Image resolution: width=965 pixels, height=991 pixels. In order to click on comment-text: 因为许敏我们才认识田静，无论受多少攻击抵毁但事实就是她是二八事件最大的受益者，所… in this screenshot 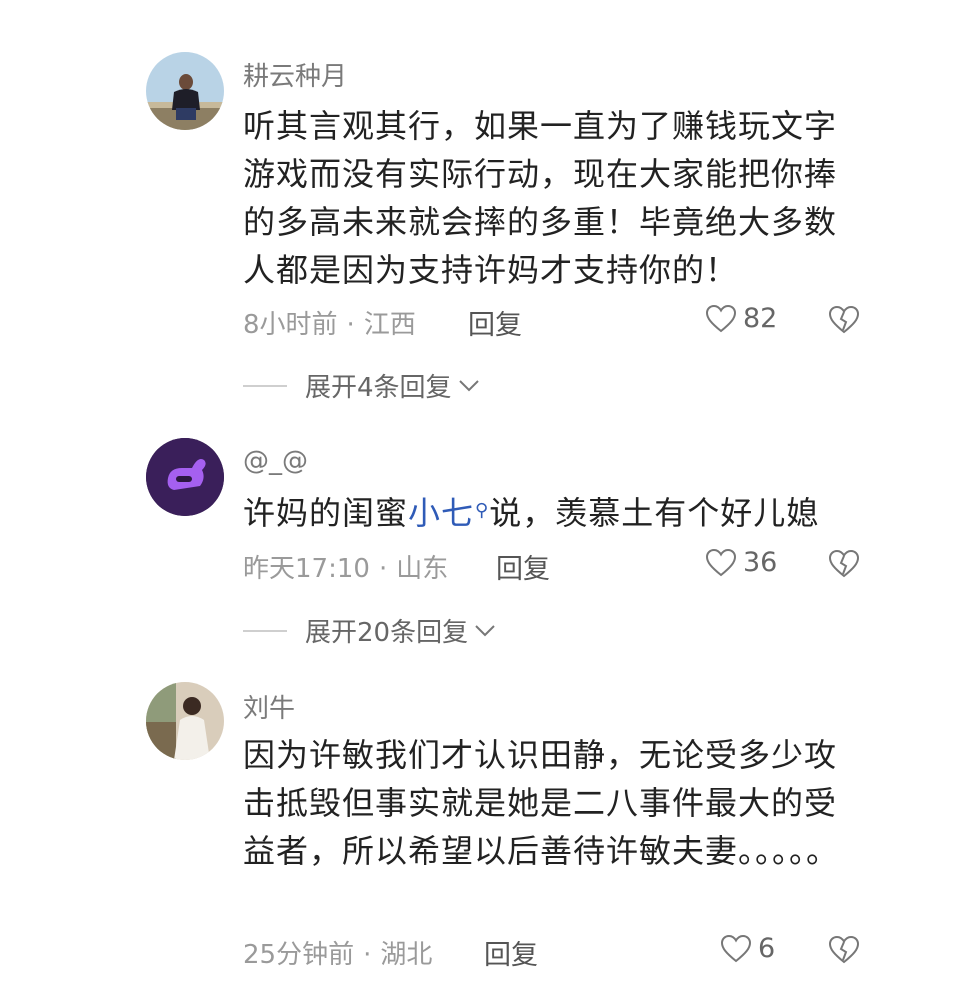, I will do `click(541, 803)`.